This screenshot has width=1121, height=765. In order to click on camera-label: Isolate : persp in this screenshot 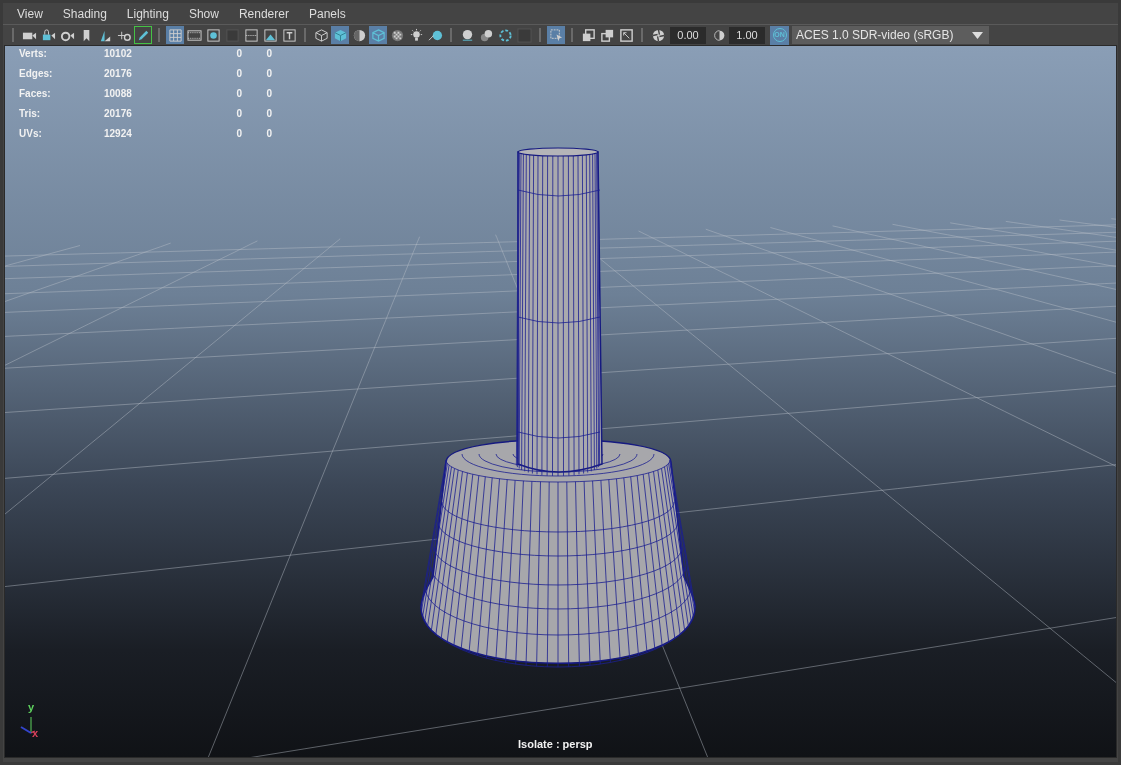, I will do `click(555, 744)`.